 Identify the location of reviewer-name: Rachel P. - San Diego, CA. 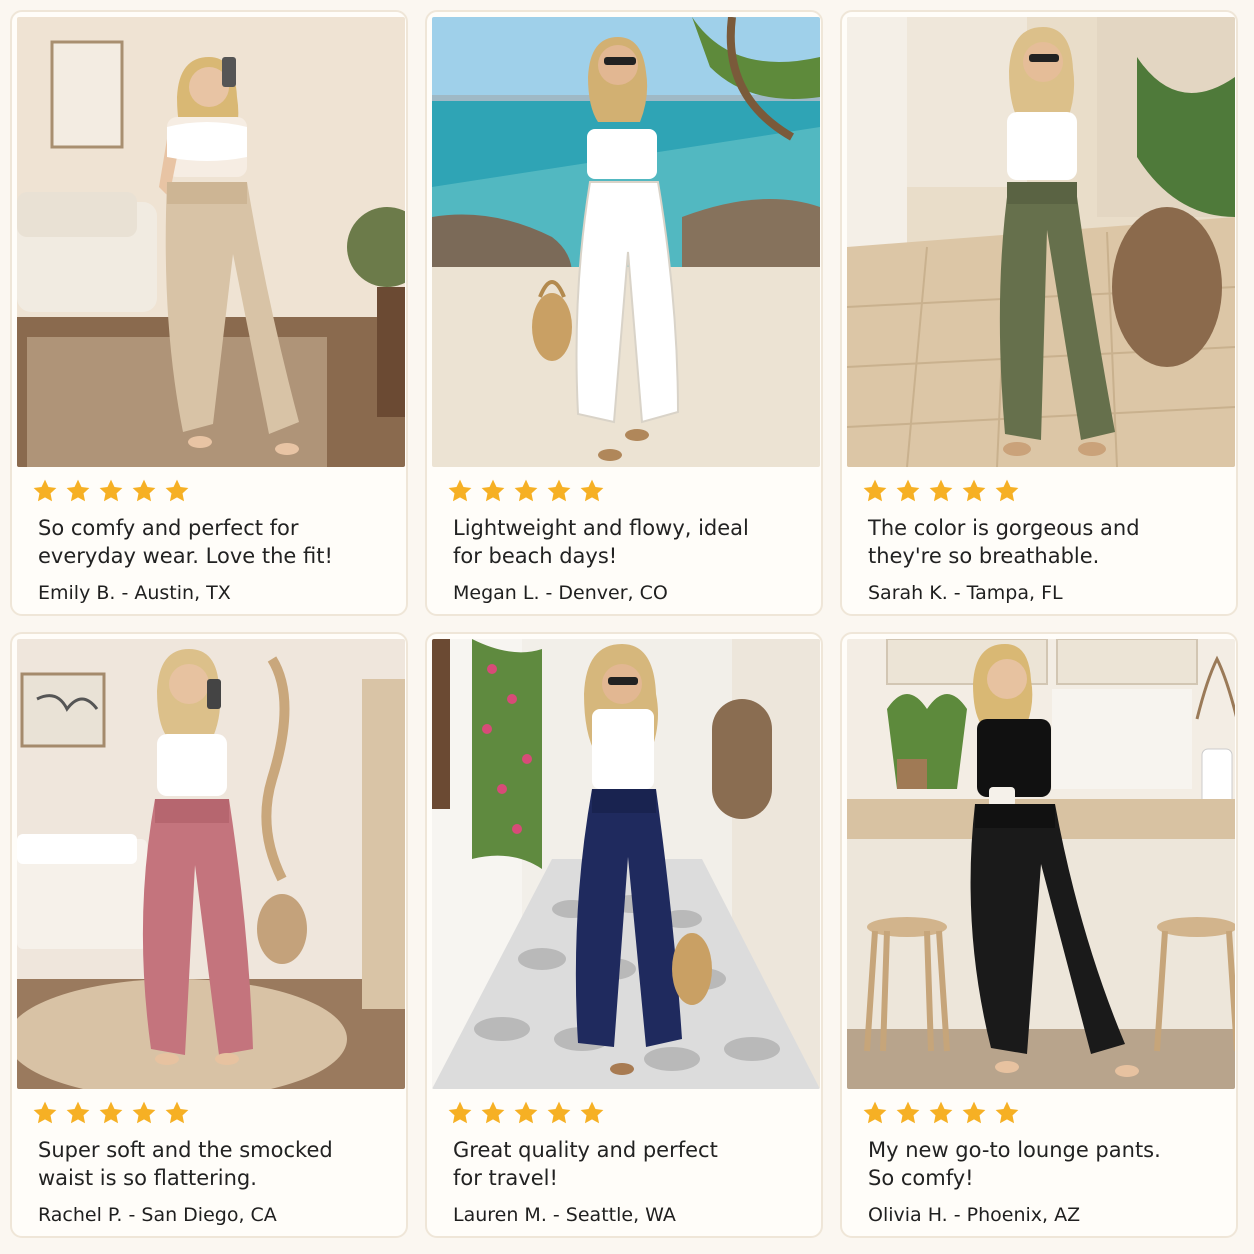
(157, 1215).